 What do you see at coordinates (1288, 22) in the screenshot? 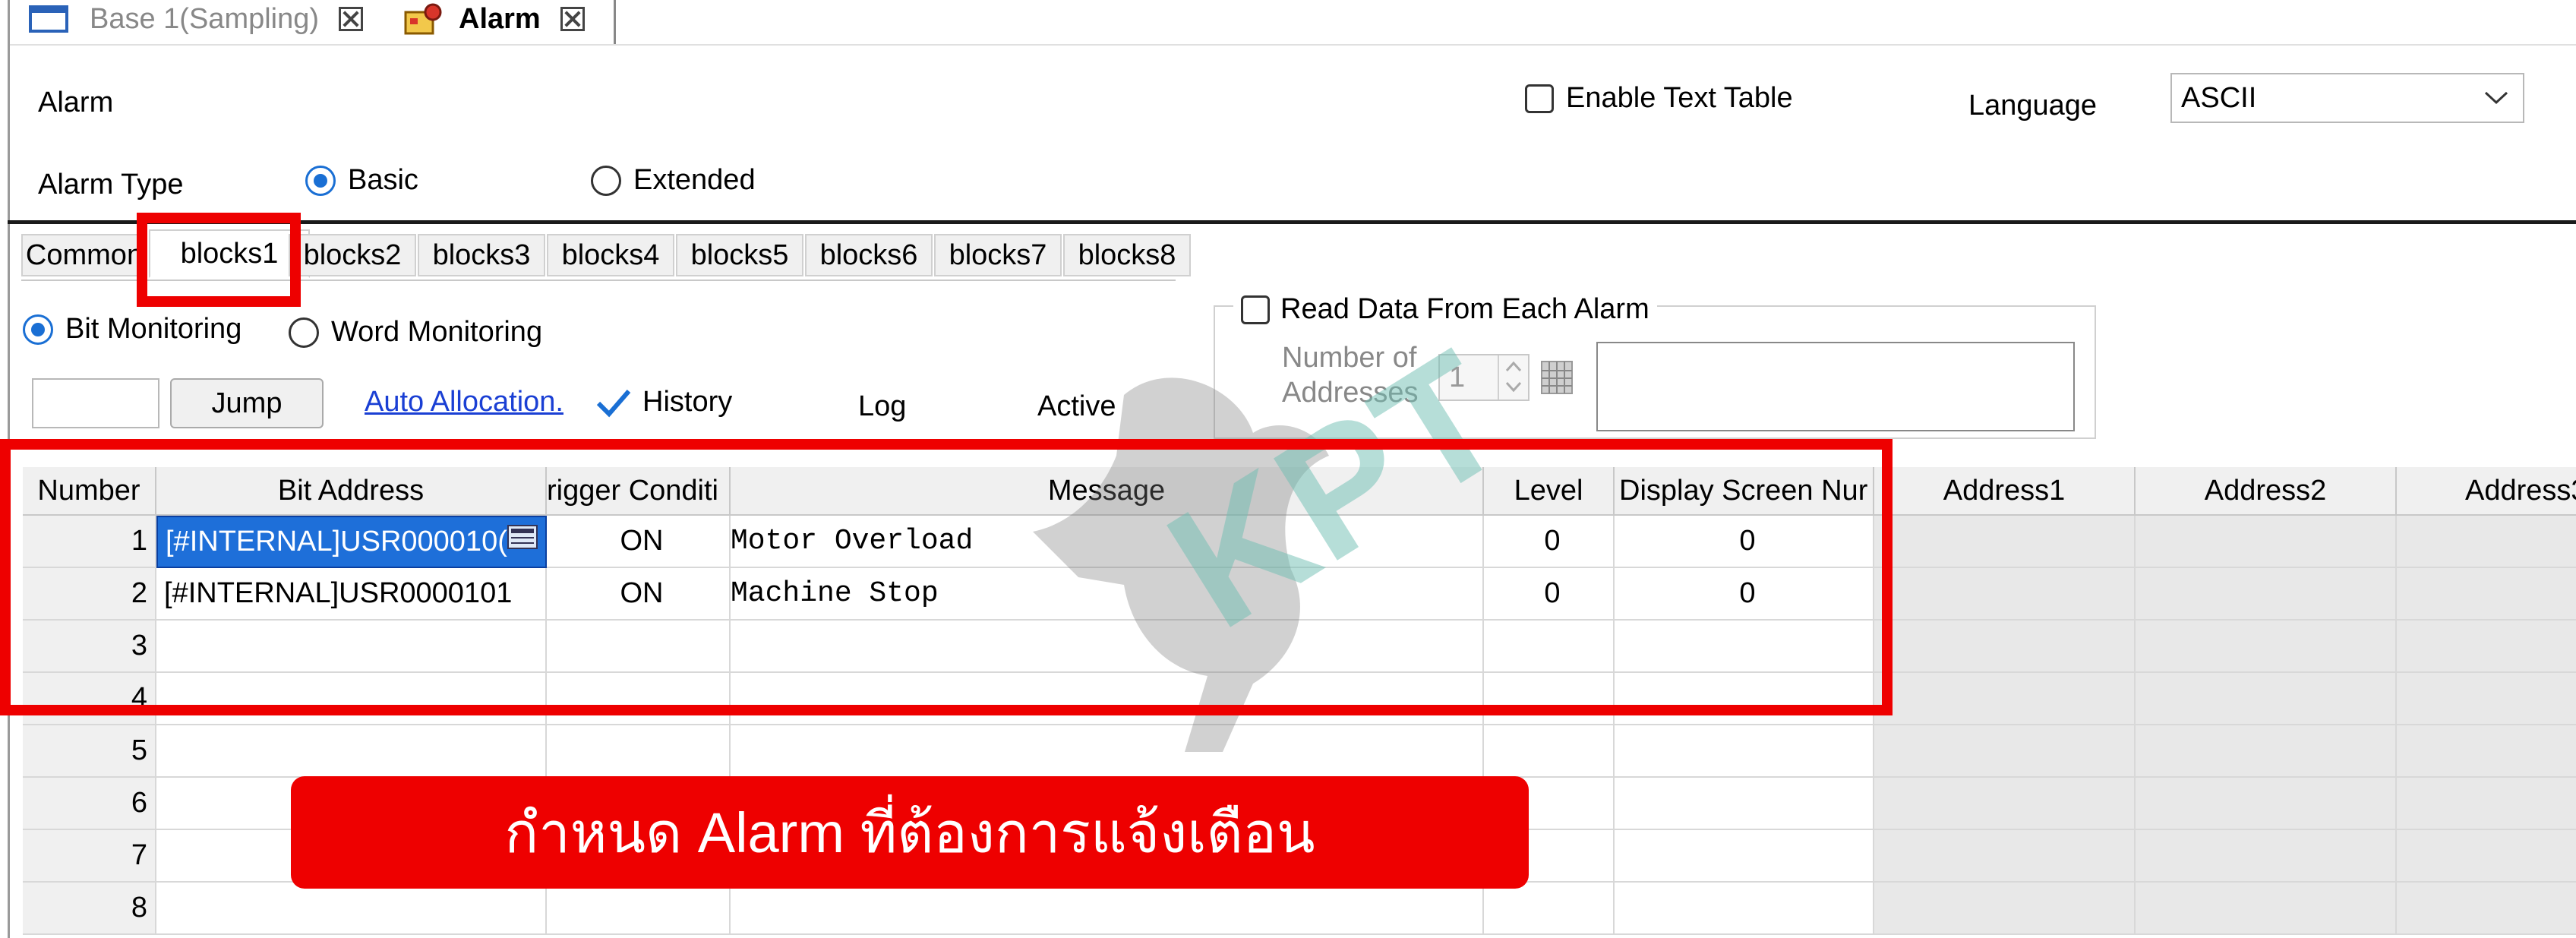
I see `document-tab-strip: Base 1(Sampling) Alarm` at bounding box center [1288, 22].